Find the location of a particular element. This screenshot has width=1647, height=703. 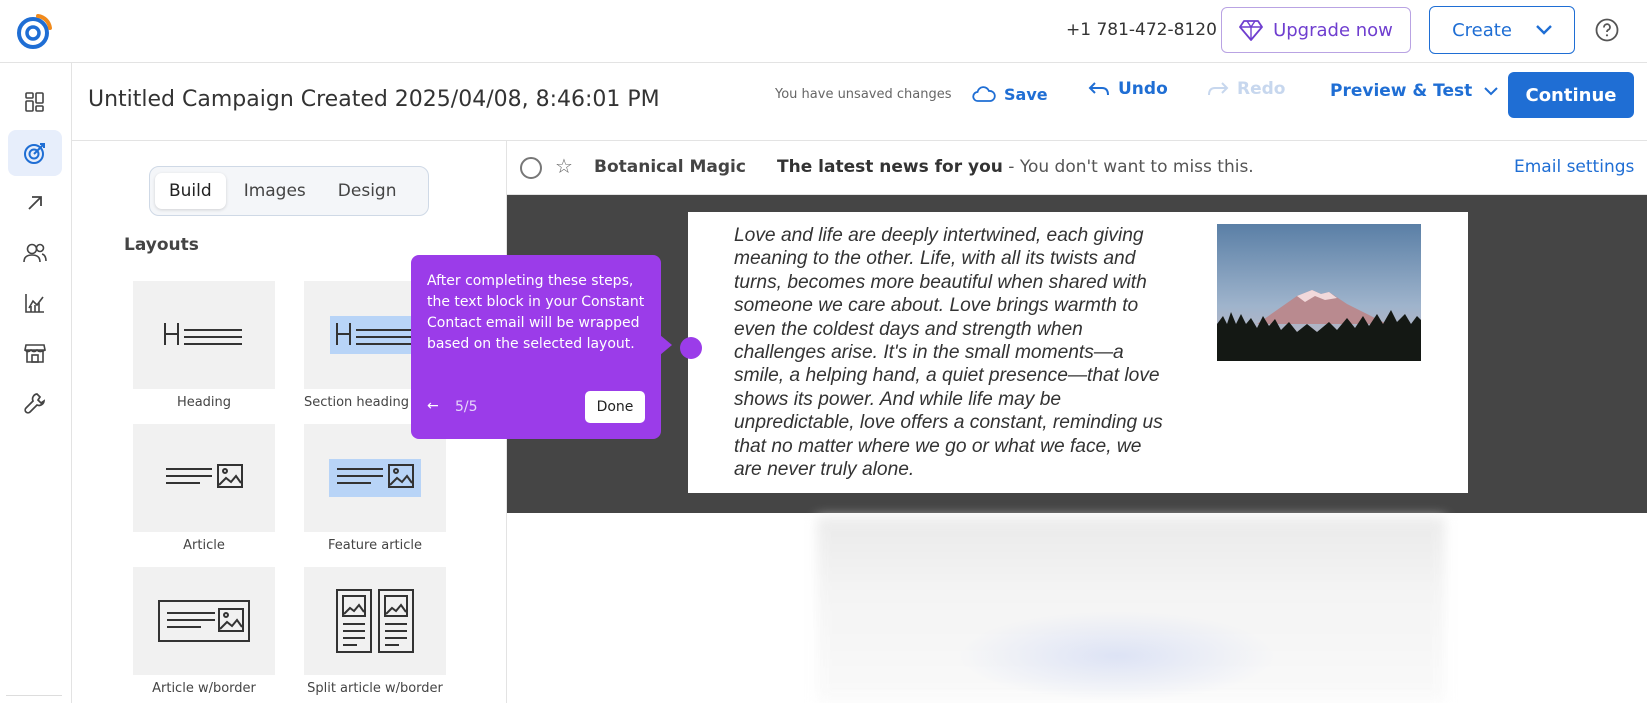

redo-icon is located at coordinates (1218, 89).